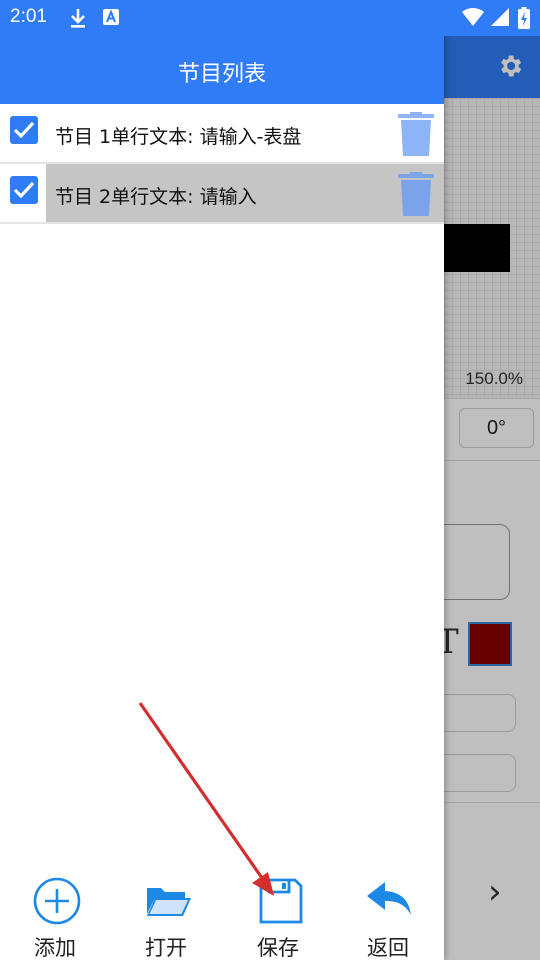  I want to click on undo-arrow-icon, so click(389, 898).